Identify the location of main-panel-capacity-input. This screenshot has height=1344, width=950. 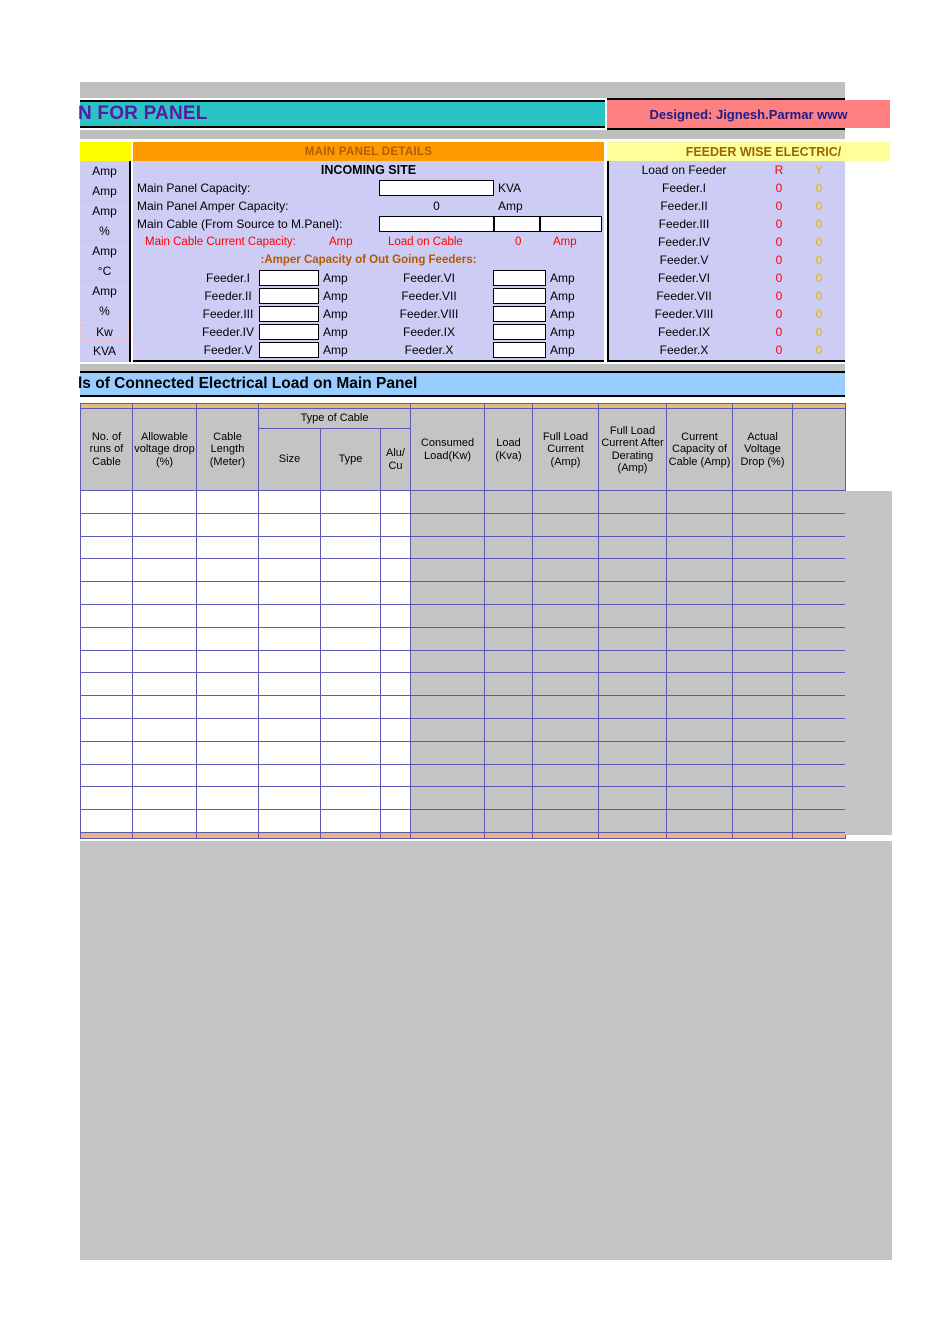
(436, 188).